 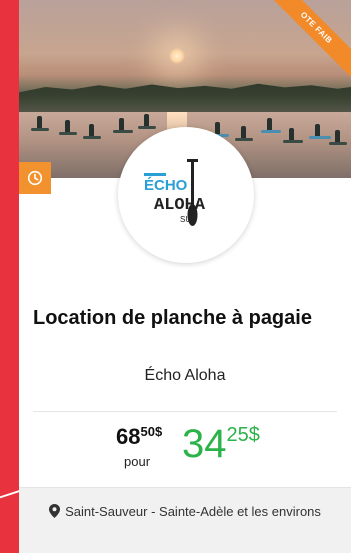 I want to click on treeline, so click(x=185, y=98).